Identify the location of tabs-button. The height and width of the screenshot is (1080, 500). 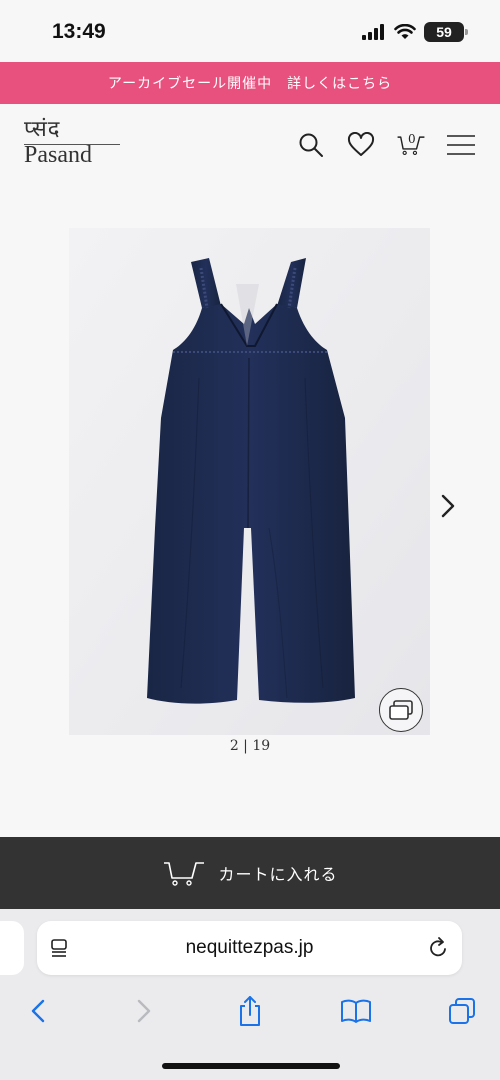
(462, 1011).